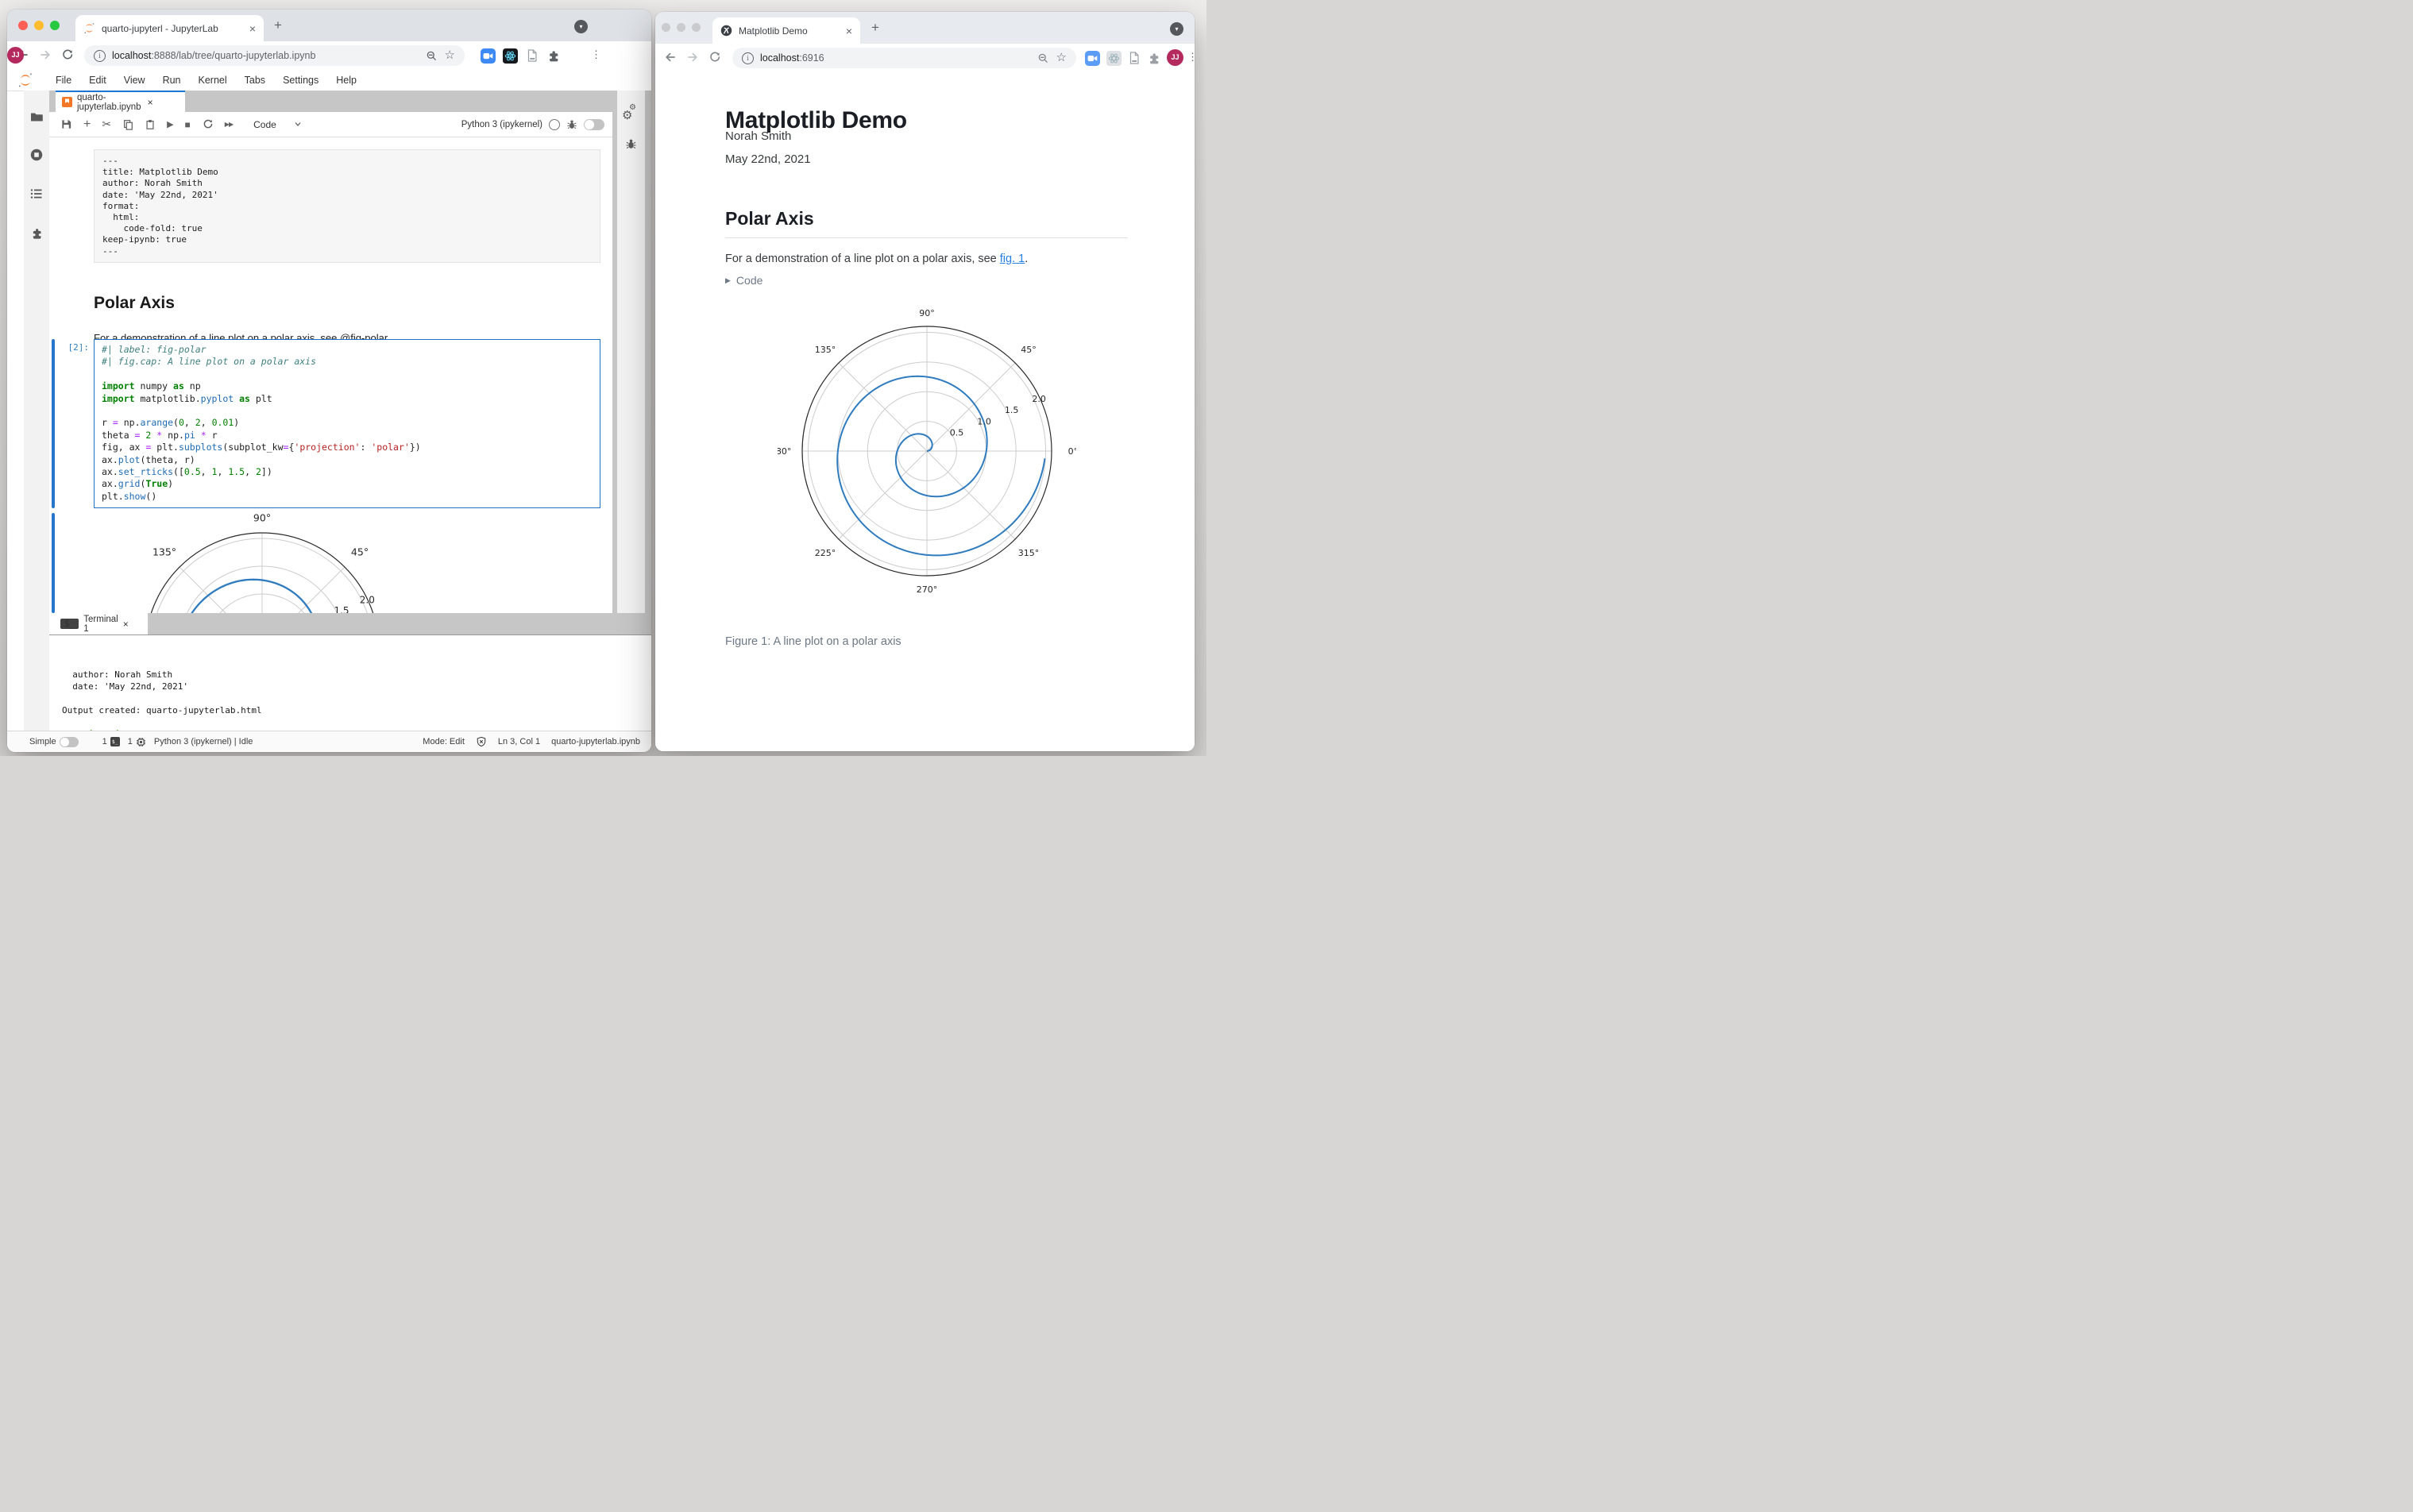 The width and height of the screenshot is (2413, 1512). Describe the element at coordinates (768, 159) in the screenshot. I see `page-date: May 22nd, 2021` at that location.